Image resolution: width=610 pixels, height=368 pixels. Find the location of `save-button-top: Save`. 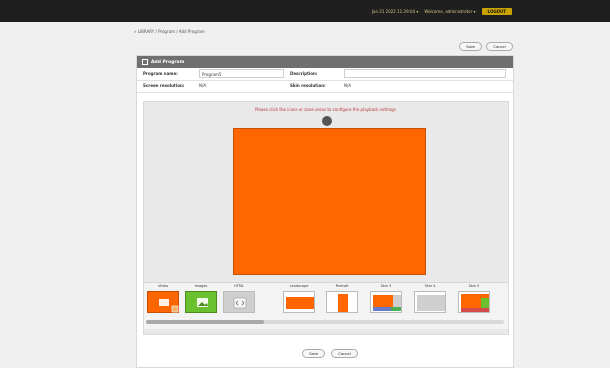

save-button-top: Save is located at coordinates (471, 46).